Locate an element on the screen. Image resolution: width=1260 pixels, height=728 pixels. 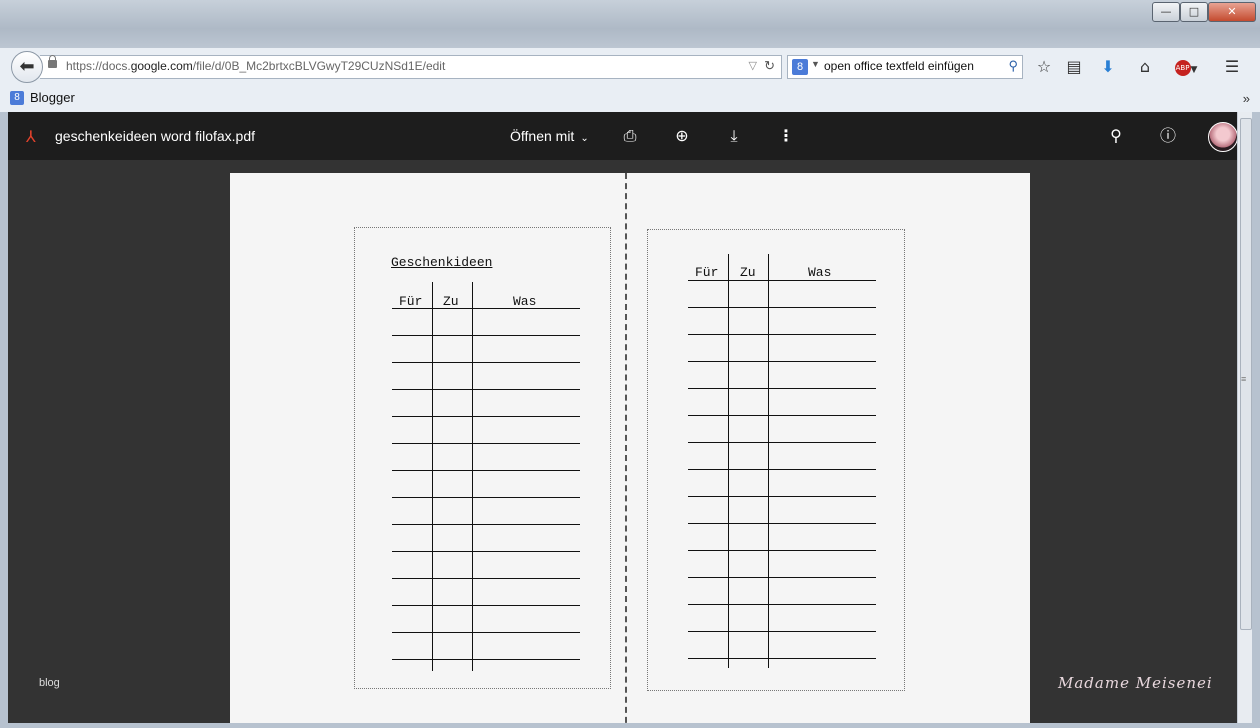
zoom-icon: ⚲ is located at coordinates (1116, 136).